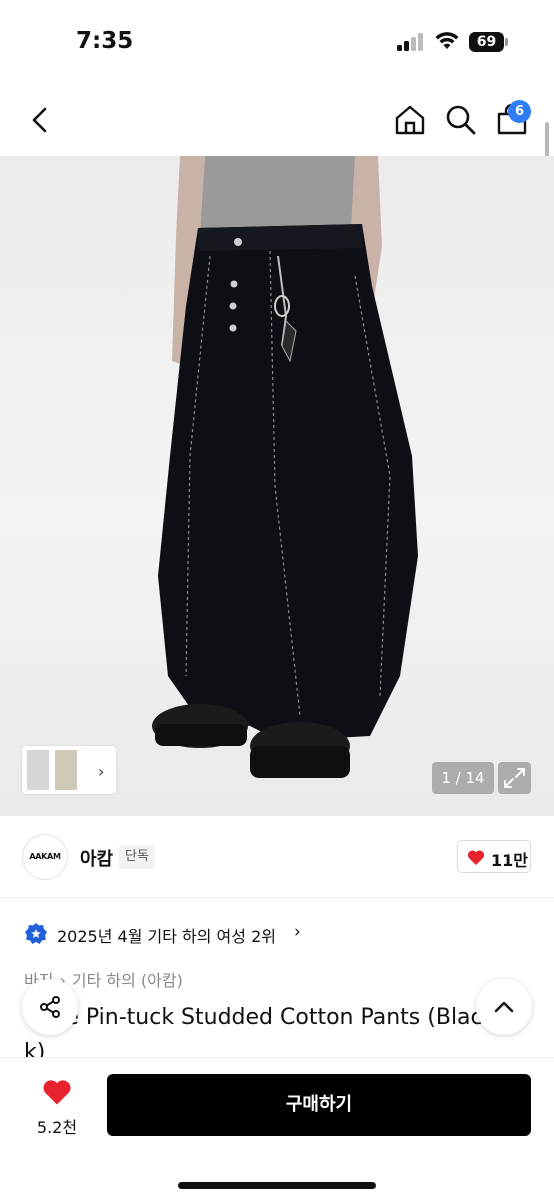 The height and width of the screenshot is (1200, 554). I want to click on thumbnail-beige-pants, so click(66, 770).